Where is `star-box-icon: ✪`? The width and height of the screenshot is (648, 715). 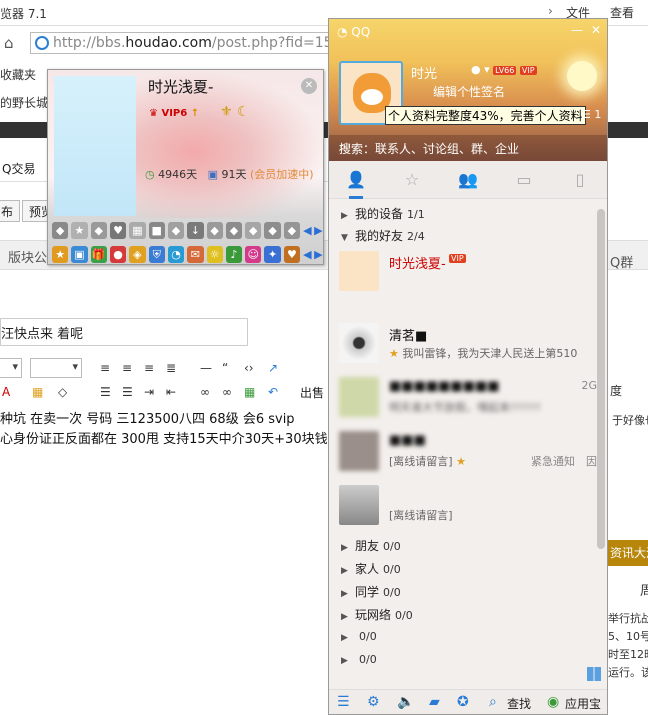
star-box-icon: ✪ is located at coordinates (463, 702).